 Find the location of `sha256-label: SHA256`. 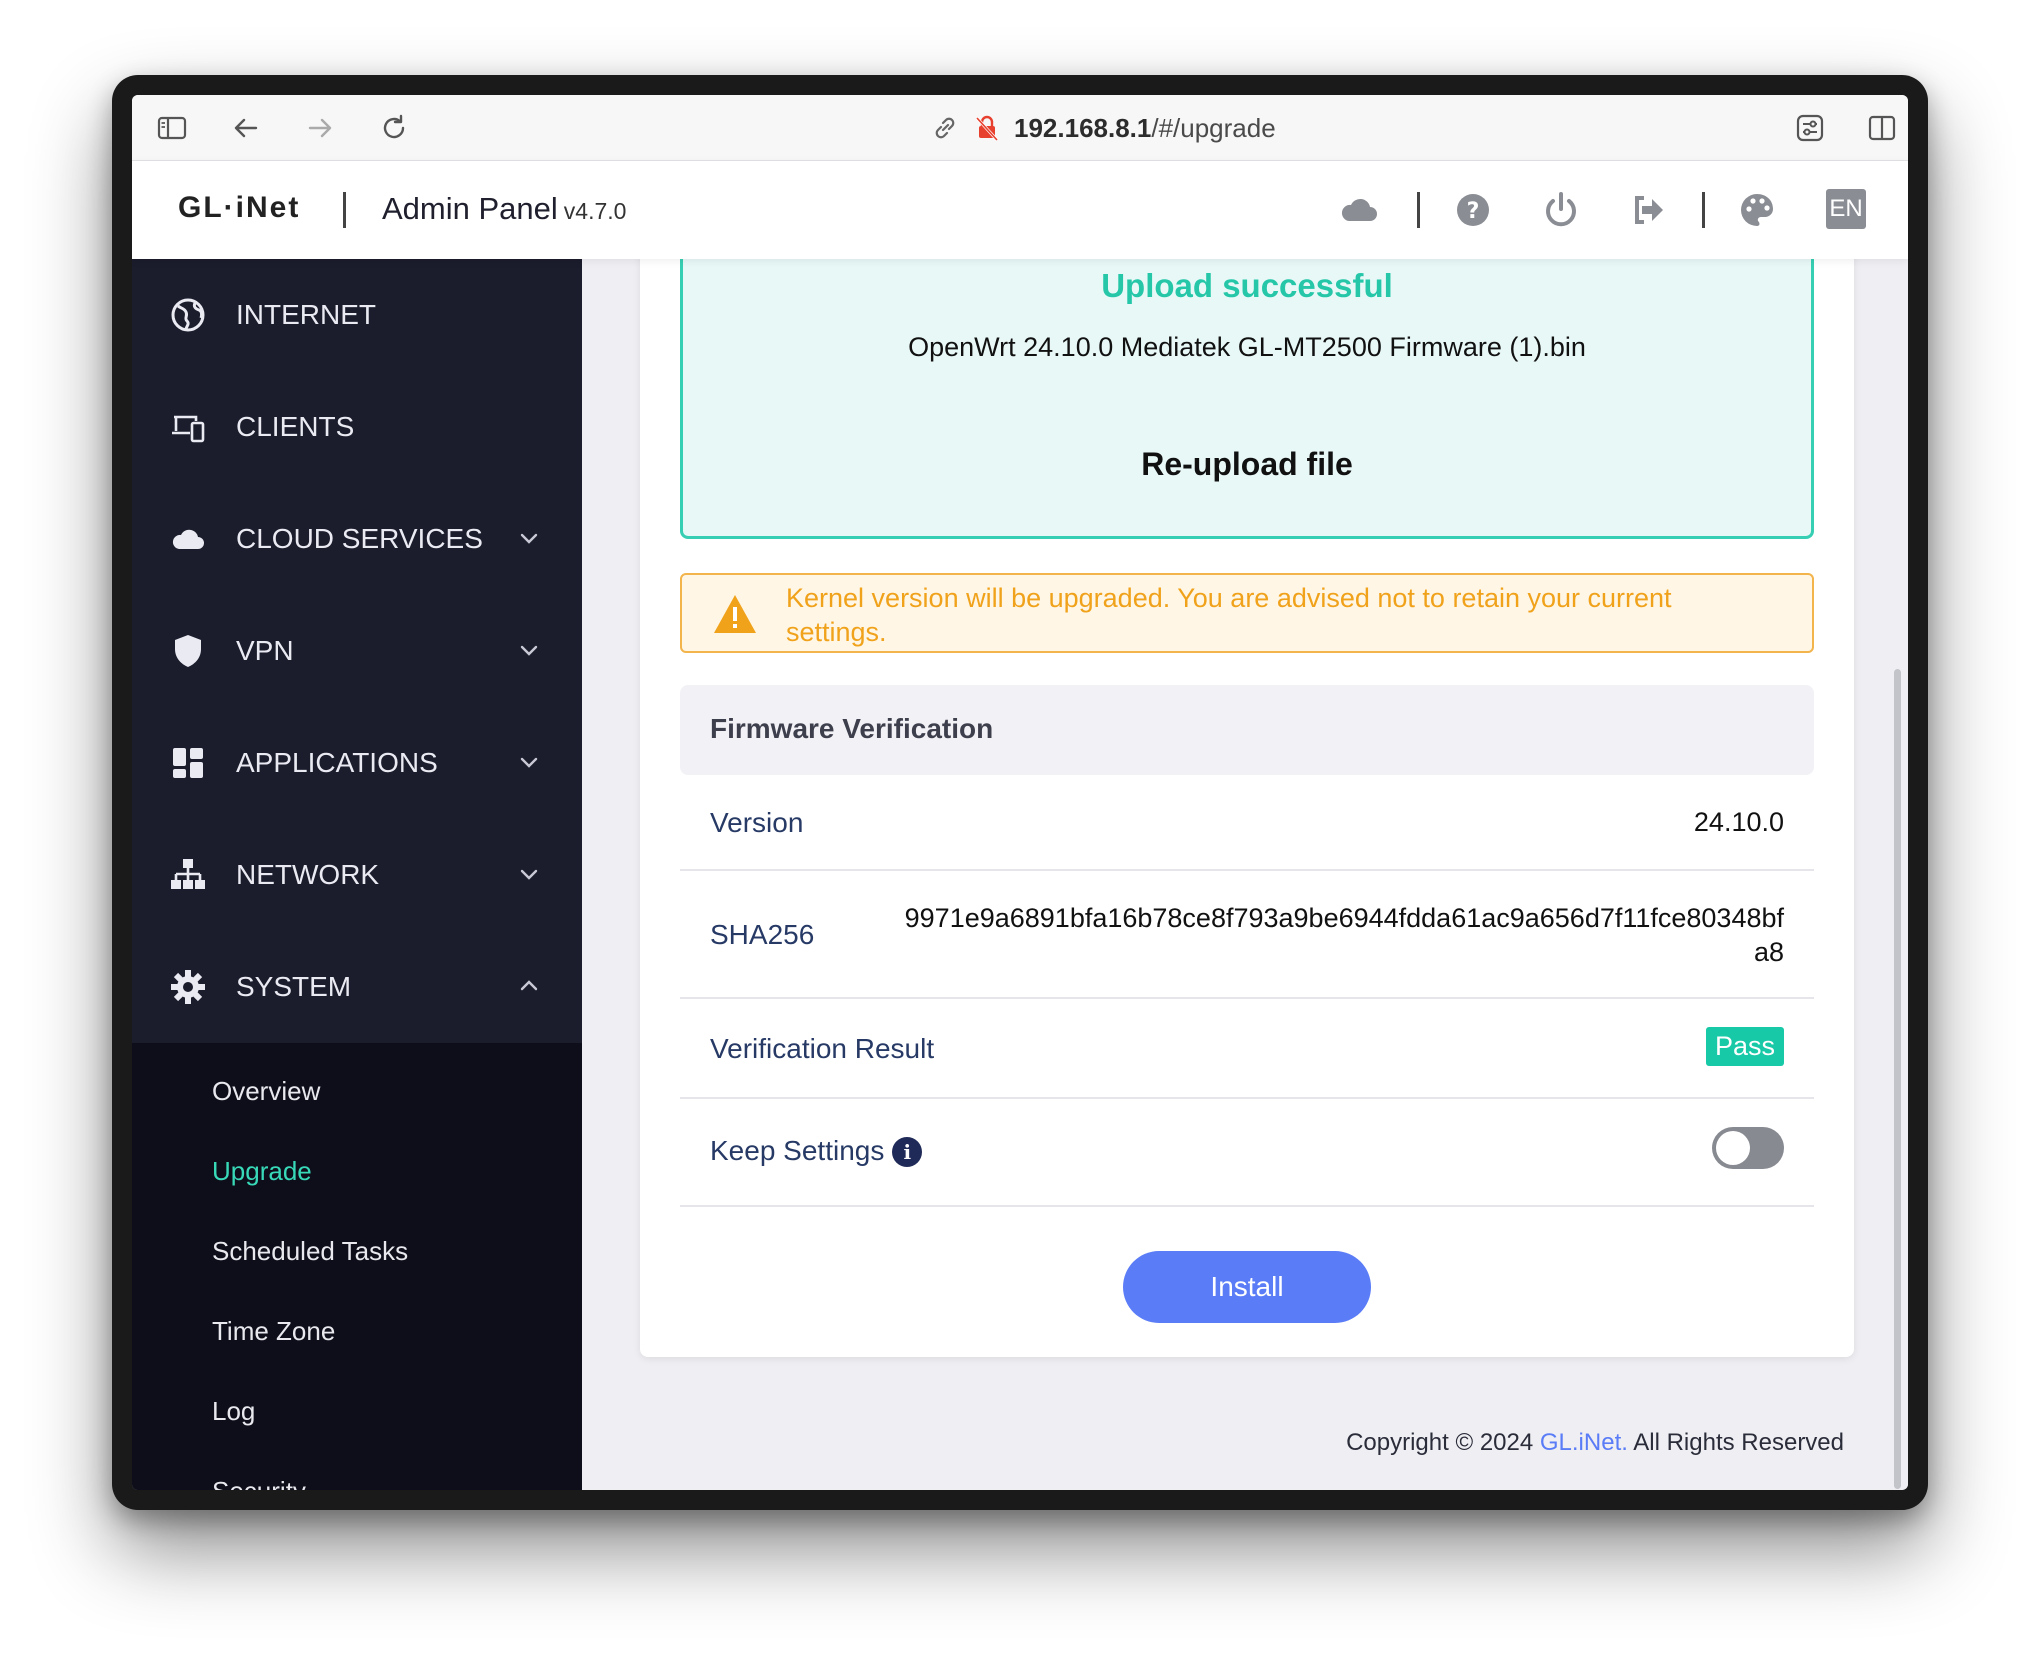

sha256-label: SHA256 is located at coordinates (762, 934).